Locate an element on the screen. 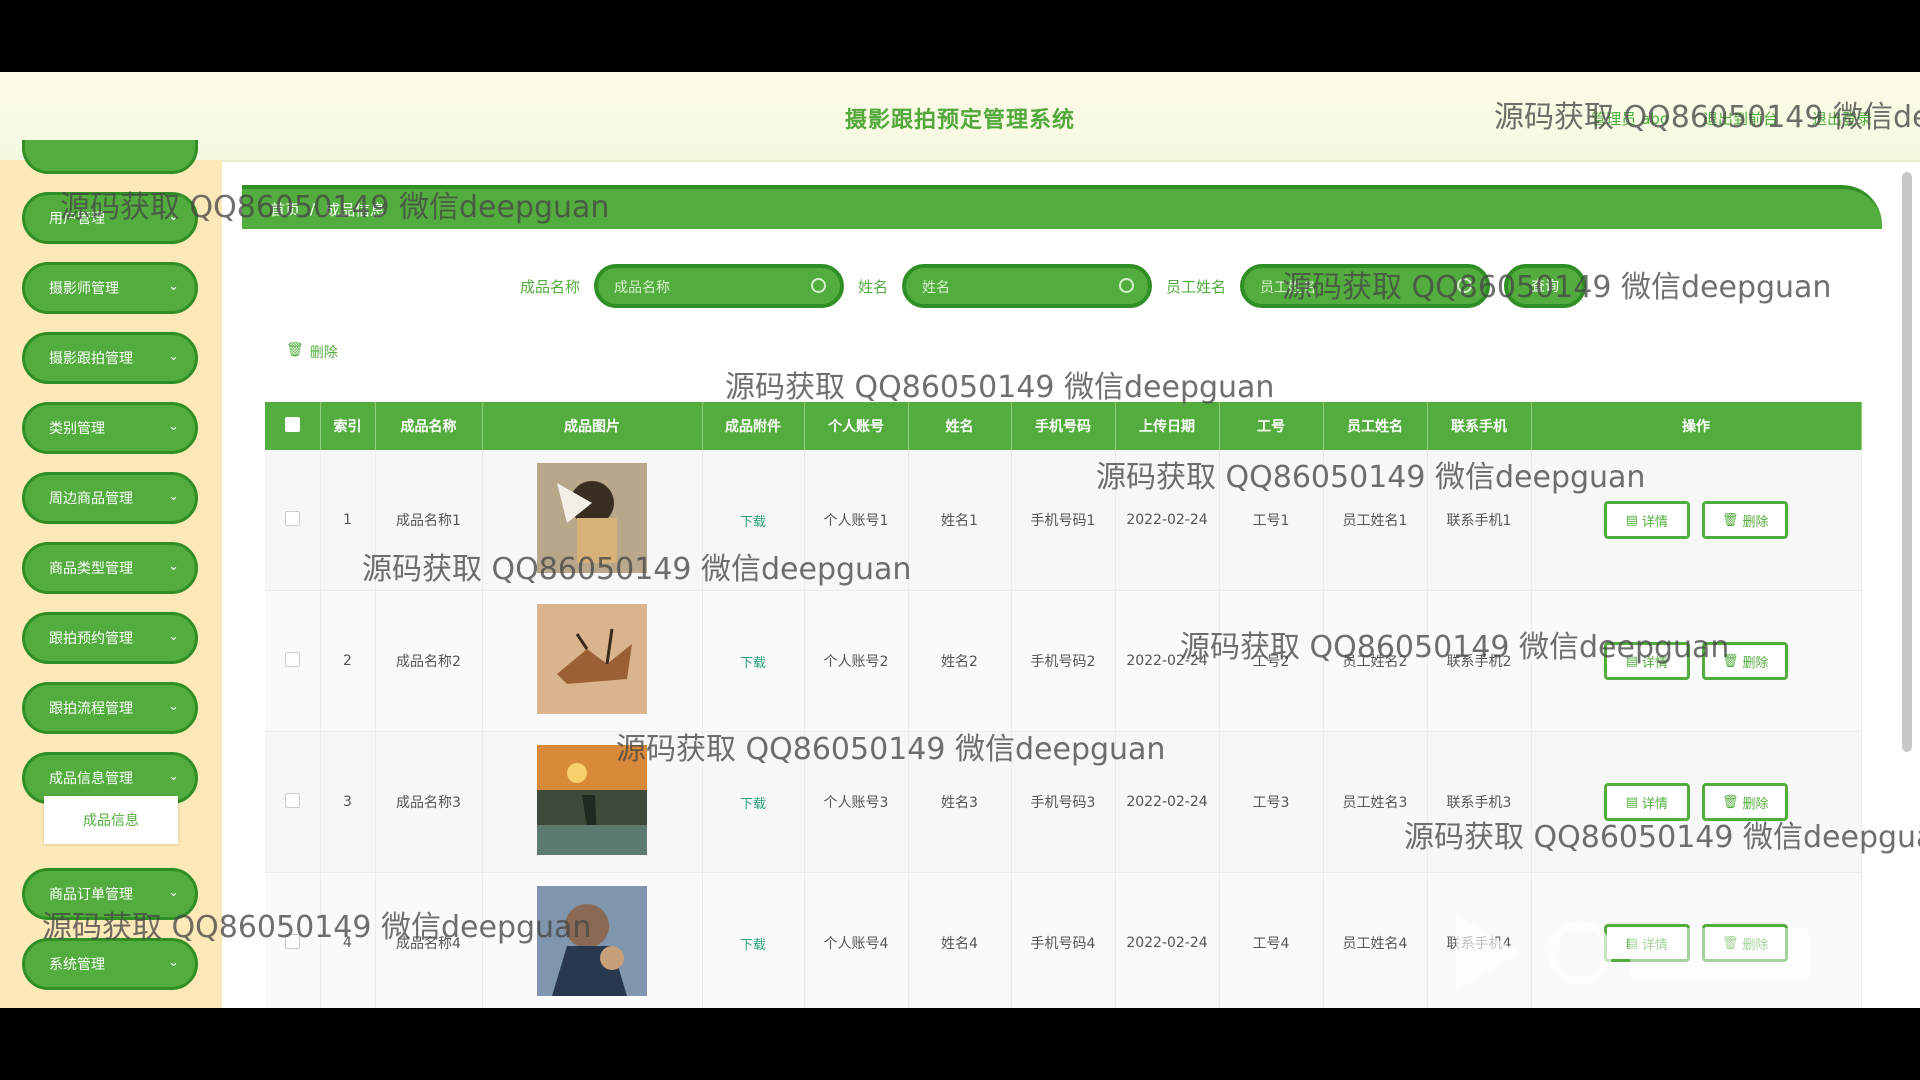 The width and height of the screenshot is (1920, 1080). sidebar-item-shoots: 摄影跟拍管理 ⌄ is located at coordinates (110, 358).